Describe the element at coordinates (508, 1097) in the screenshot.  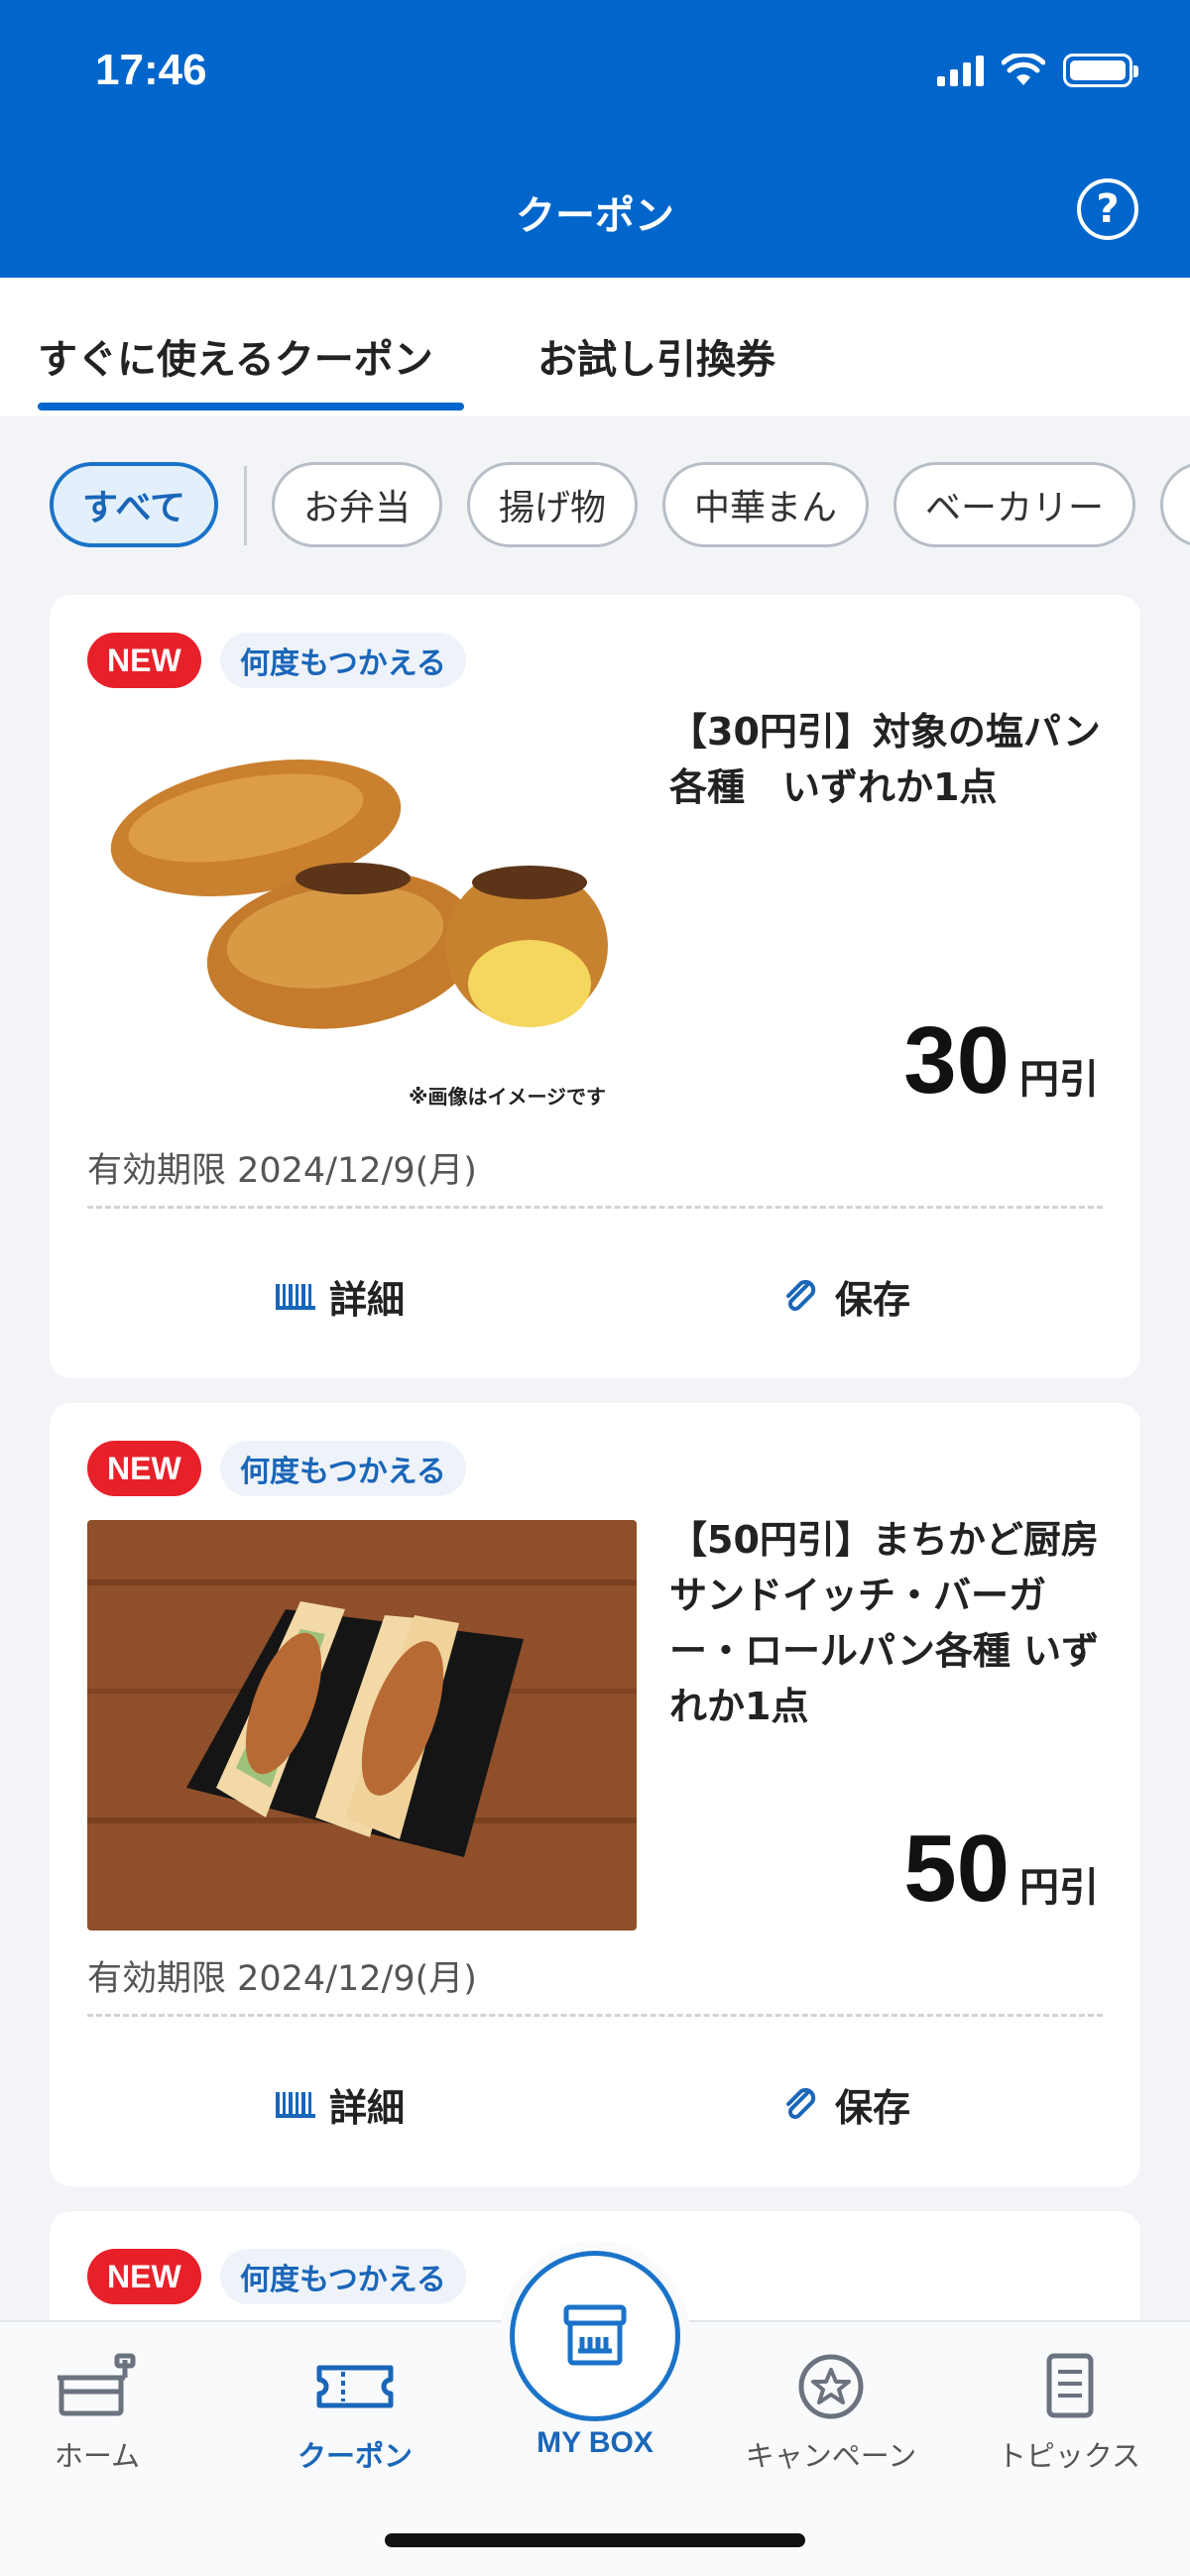
I see `image-caption: ※画像はイメージです` at that location.